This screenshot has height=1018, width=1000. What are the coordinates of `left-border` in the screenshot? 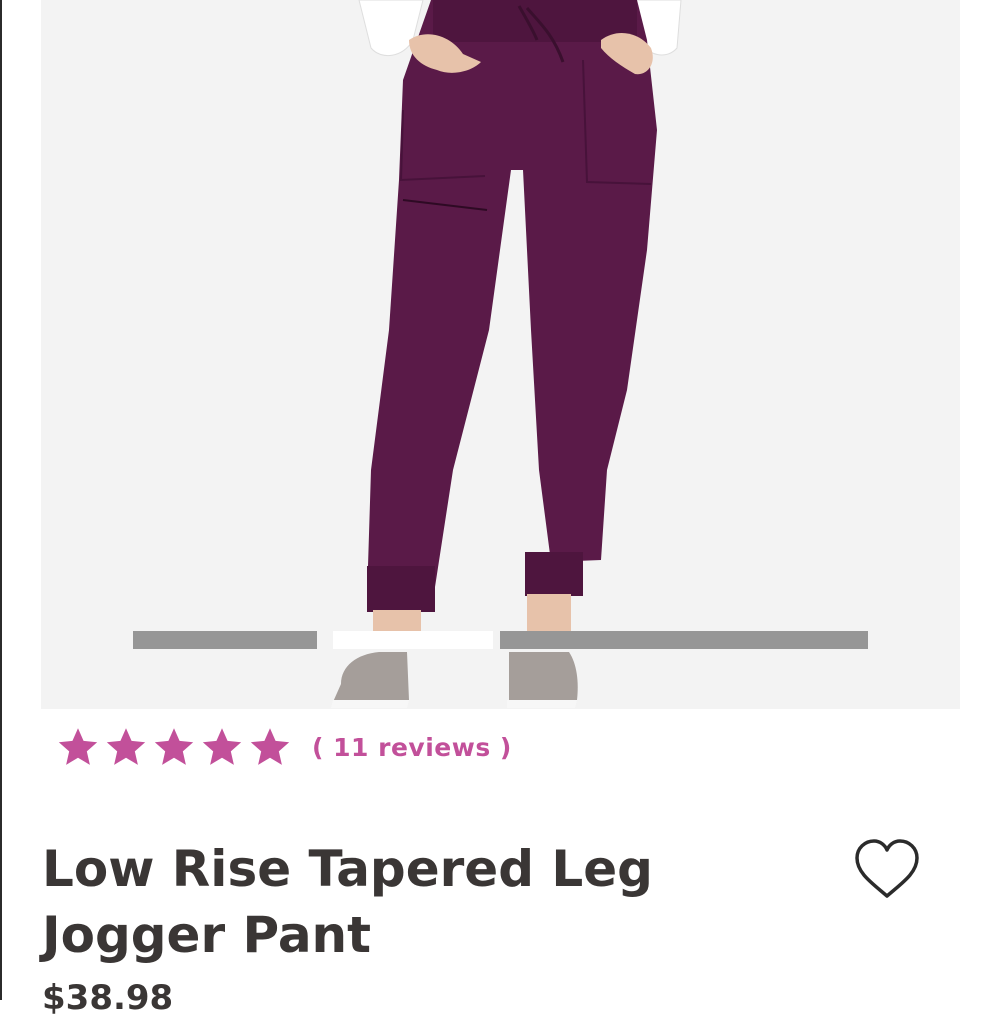 It's located at (1, 500).